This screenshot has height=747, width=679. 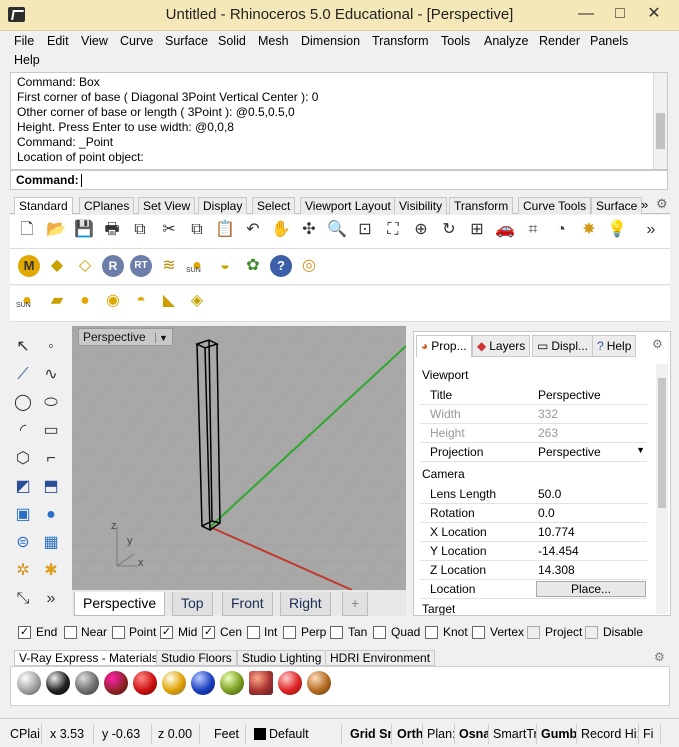 What do you see at coordinates (118, 632) in the screenshot?
I see `osnap-point-checkbox` at bounding box center [118, 632].